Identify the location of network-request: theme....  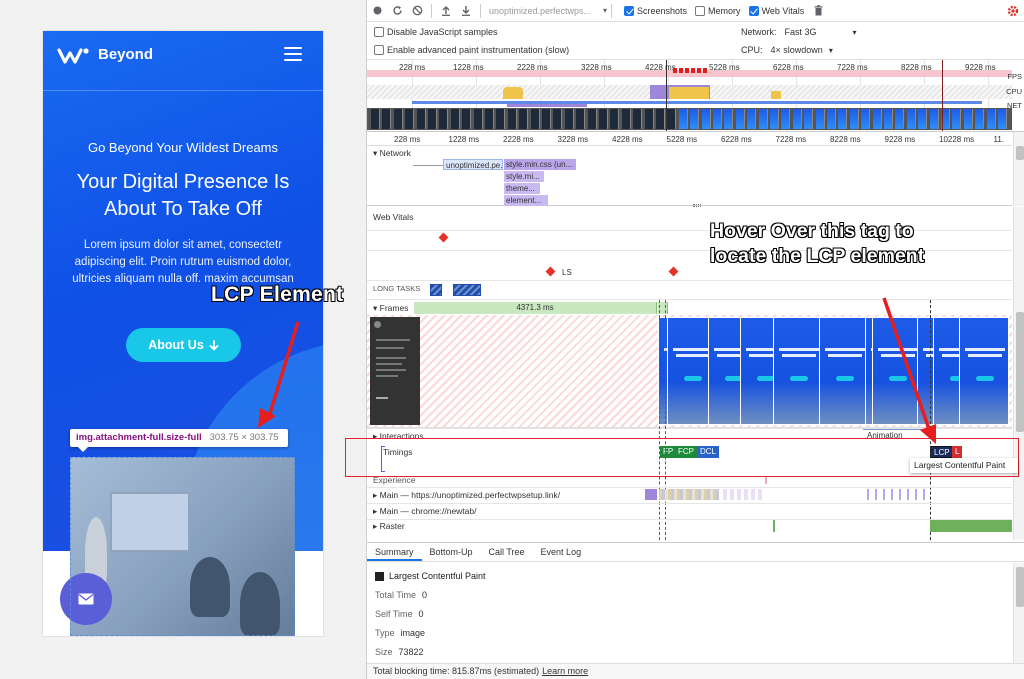
(522, 188).